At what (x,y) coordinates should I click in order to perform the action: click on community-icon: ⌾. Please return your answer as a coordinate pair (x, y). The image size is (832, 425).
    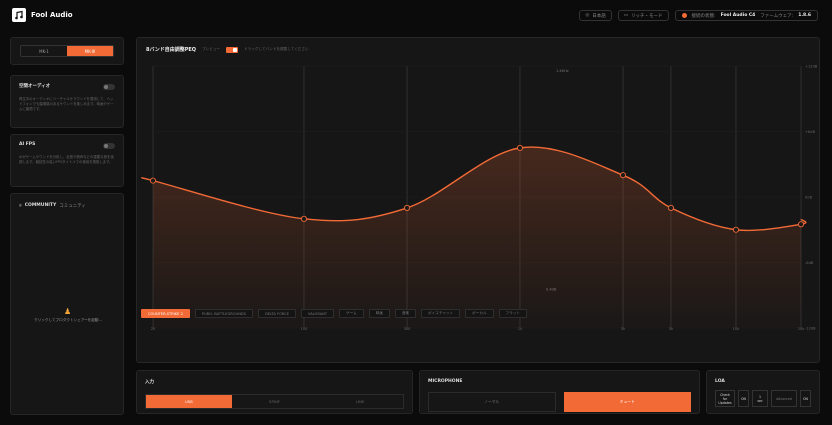
    Looking at the image, I should click on (20, 206).